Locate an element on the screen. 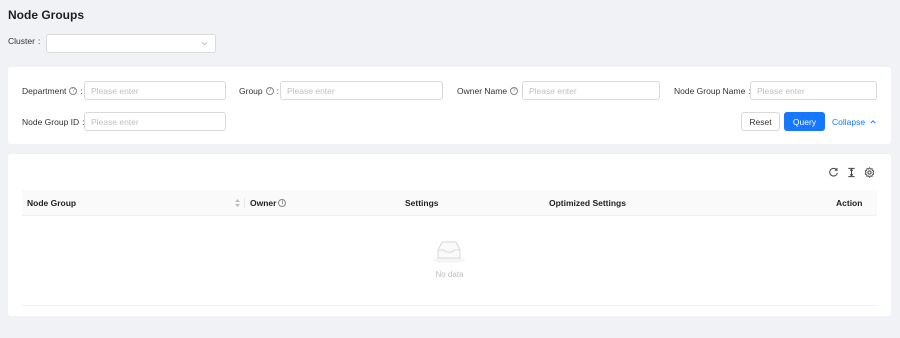  cluster-field: Cluster: is located at coordinates (24, 41).